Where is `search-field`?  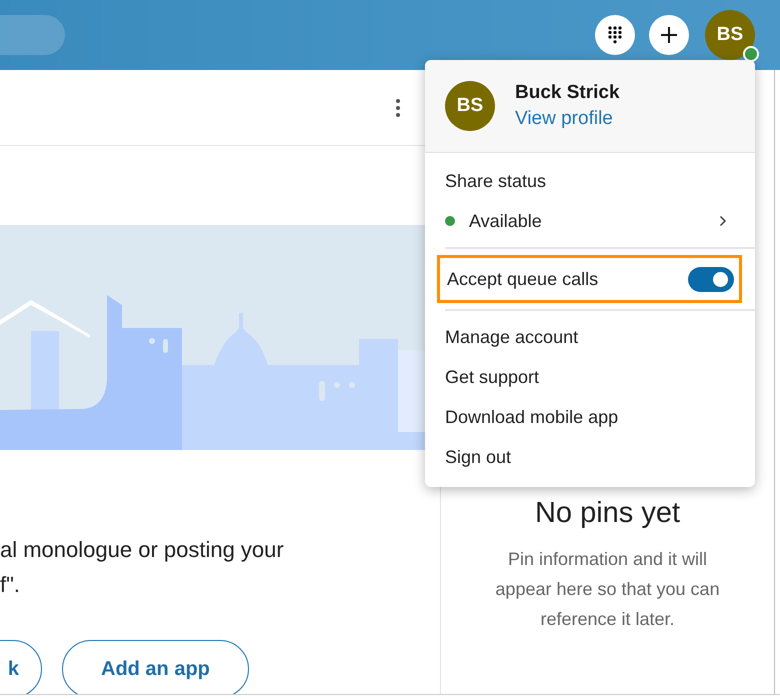
search-field is located at coordinates (32, 35).